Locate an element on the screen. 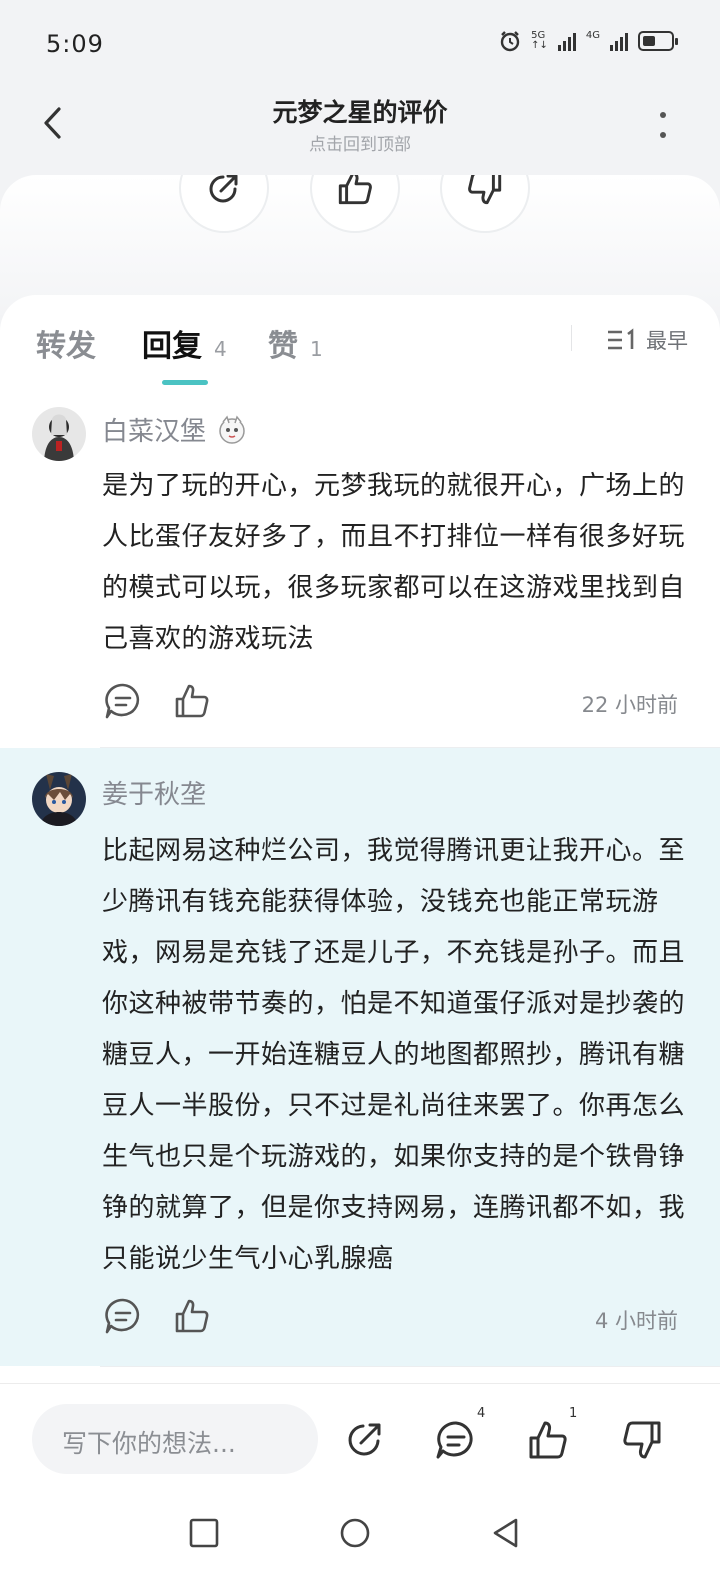 The image size is (720, 1591). signal-icon is located at coordinates (566, 41).